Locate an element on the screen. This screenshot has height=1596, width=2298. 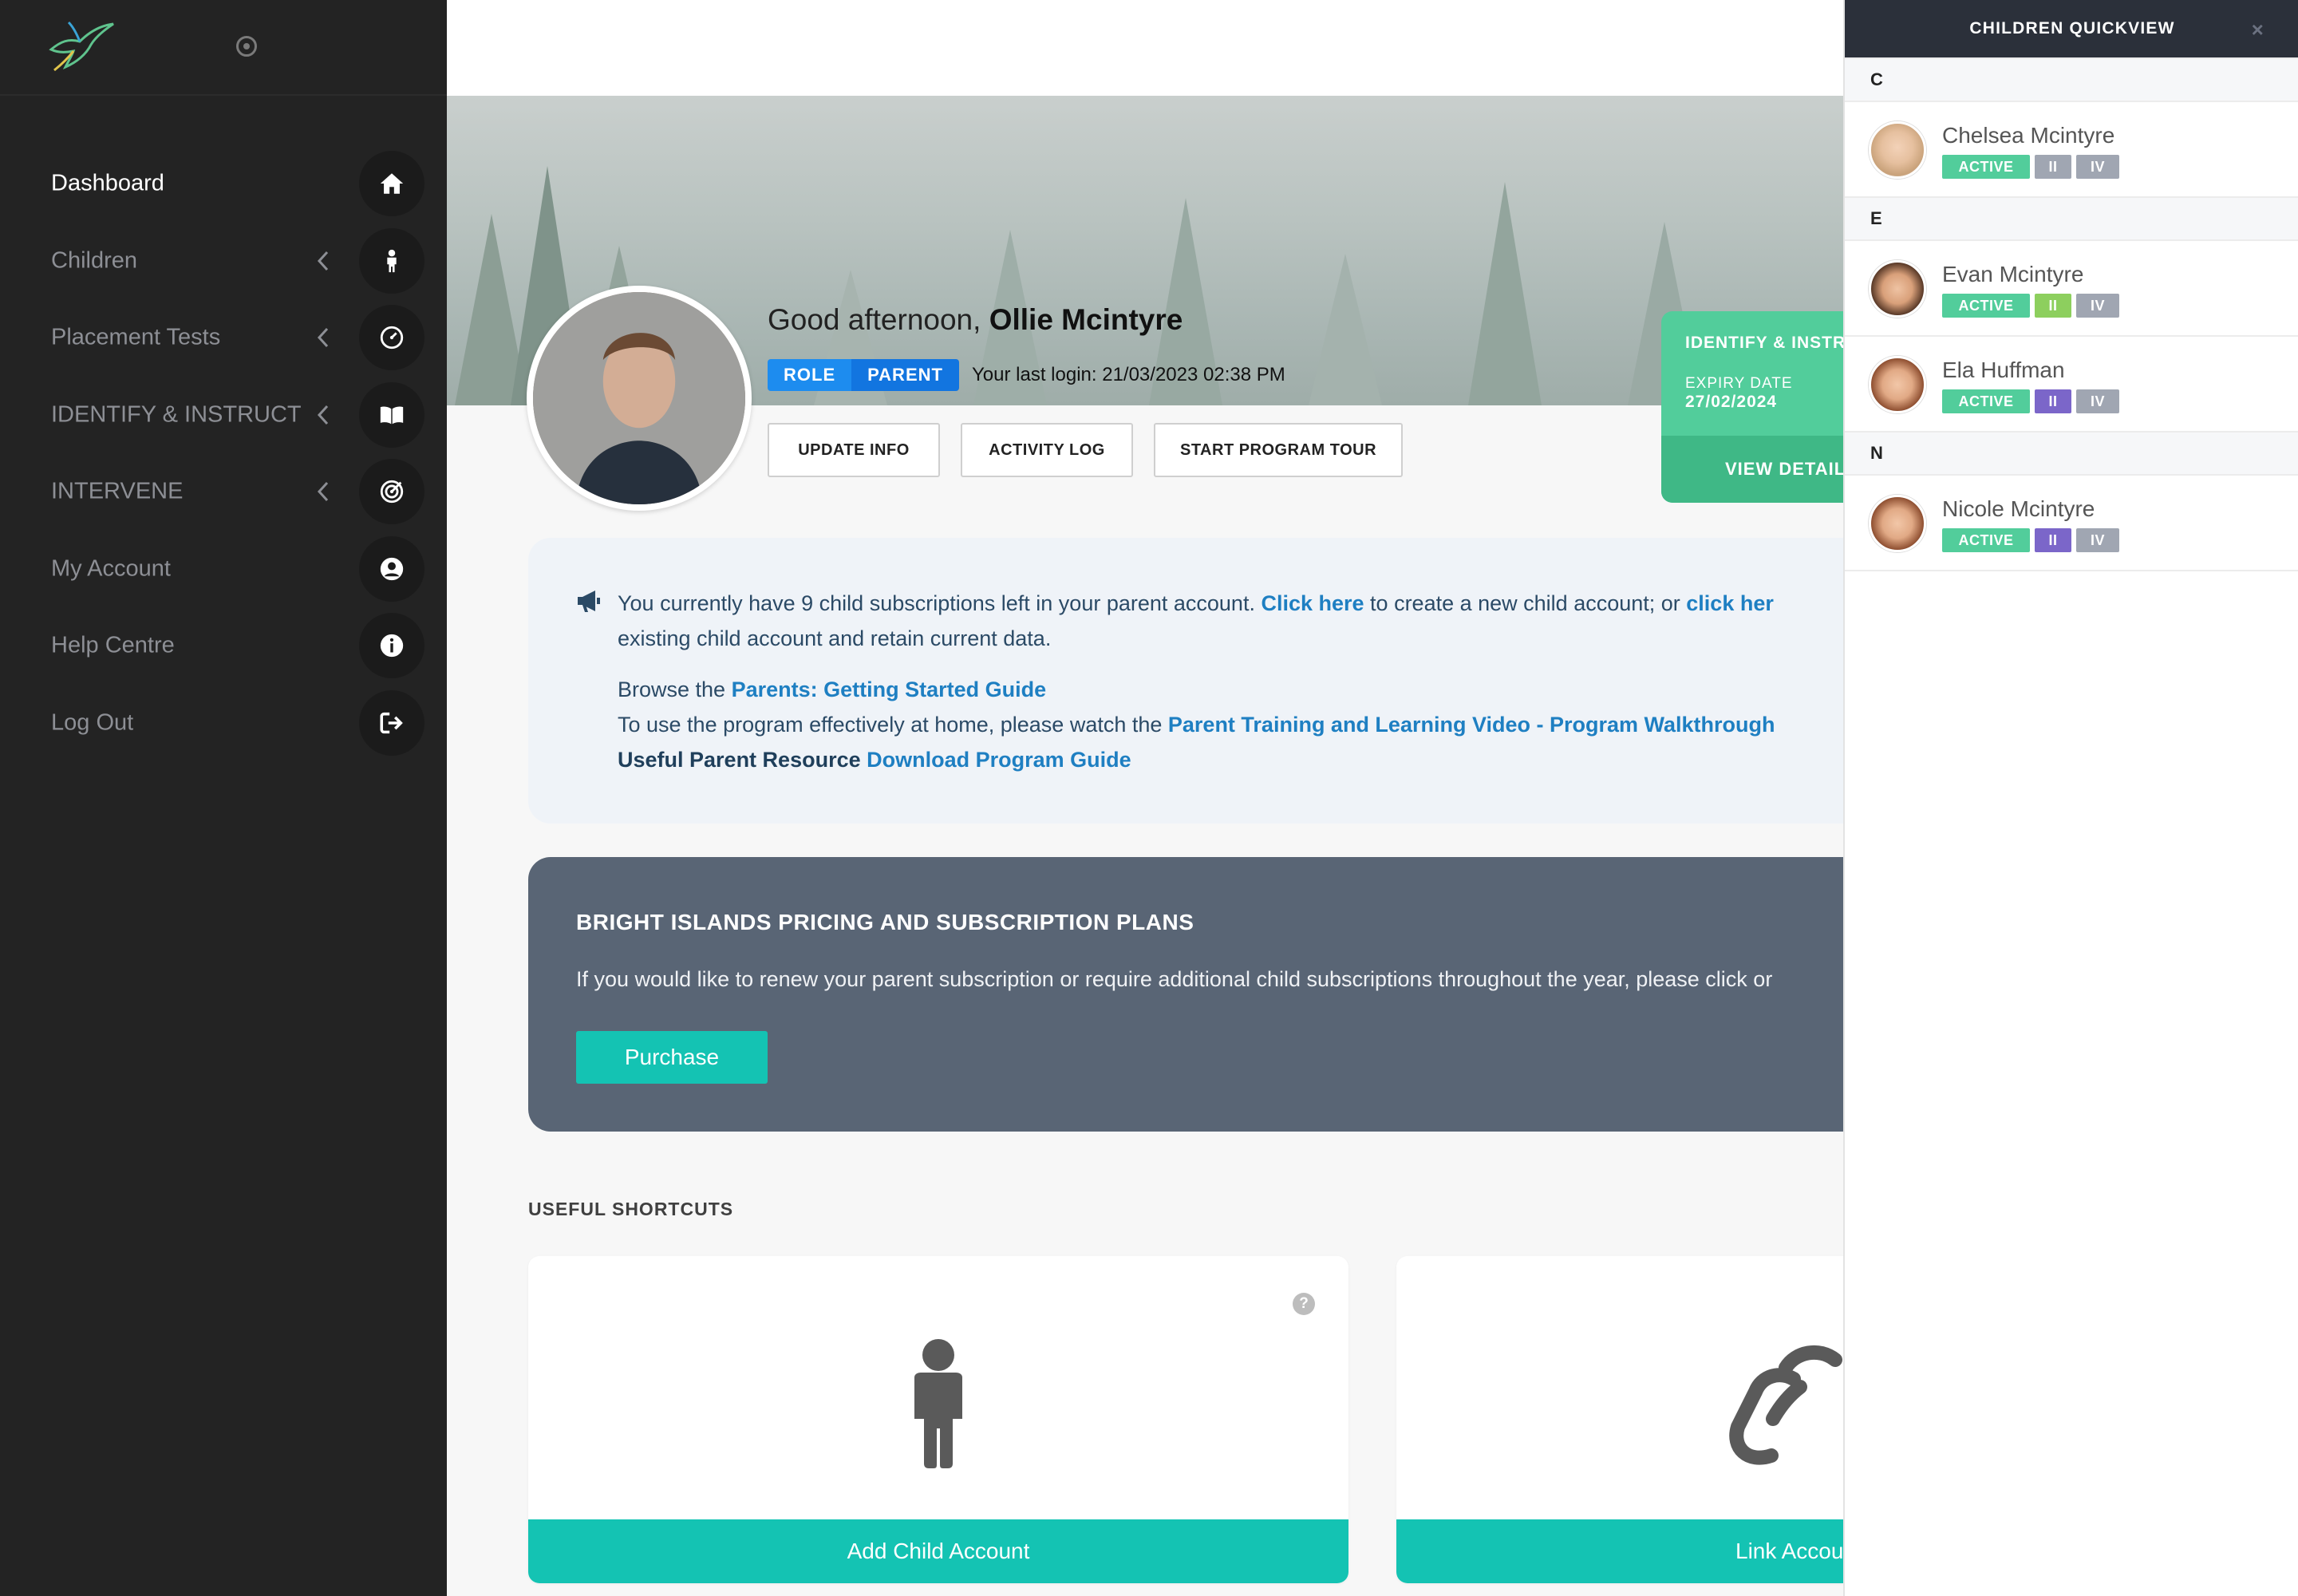
add-child-card: ? Add Child Account is located at coordinates (938, 1419).